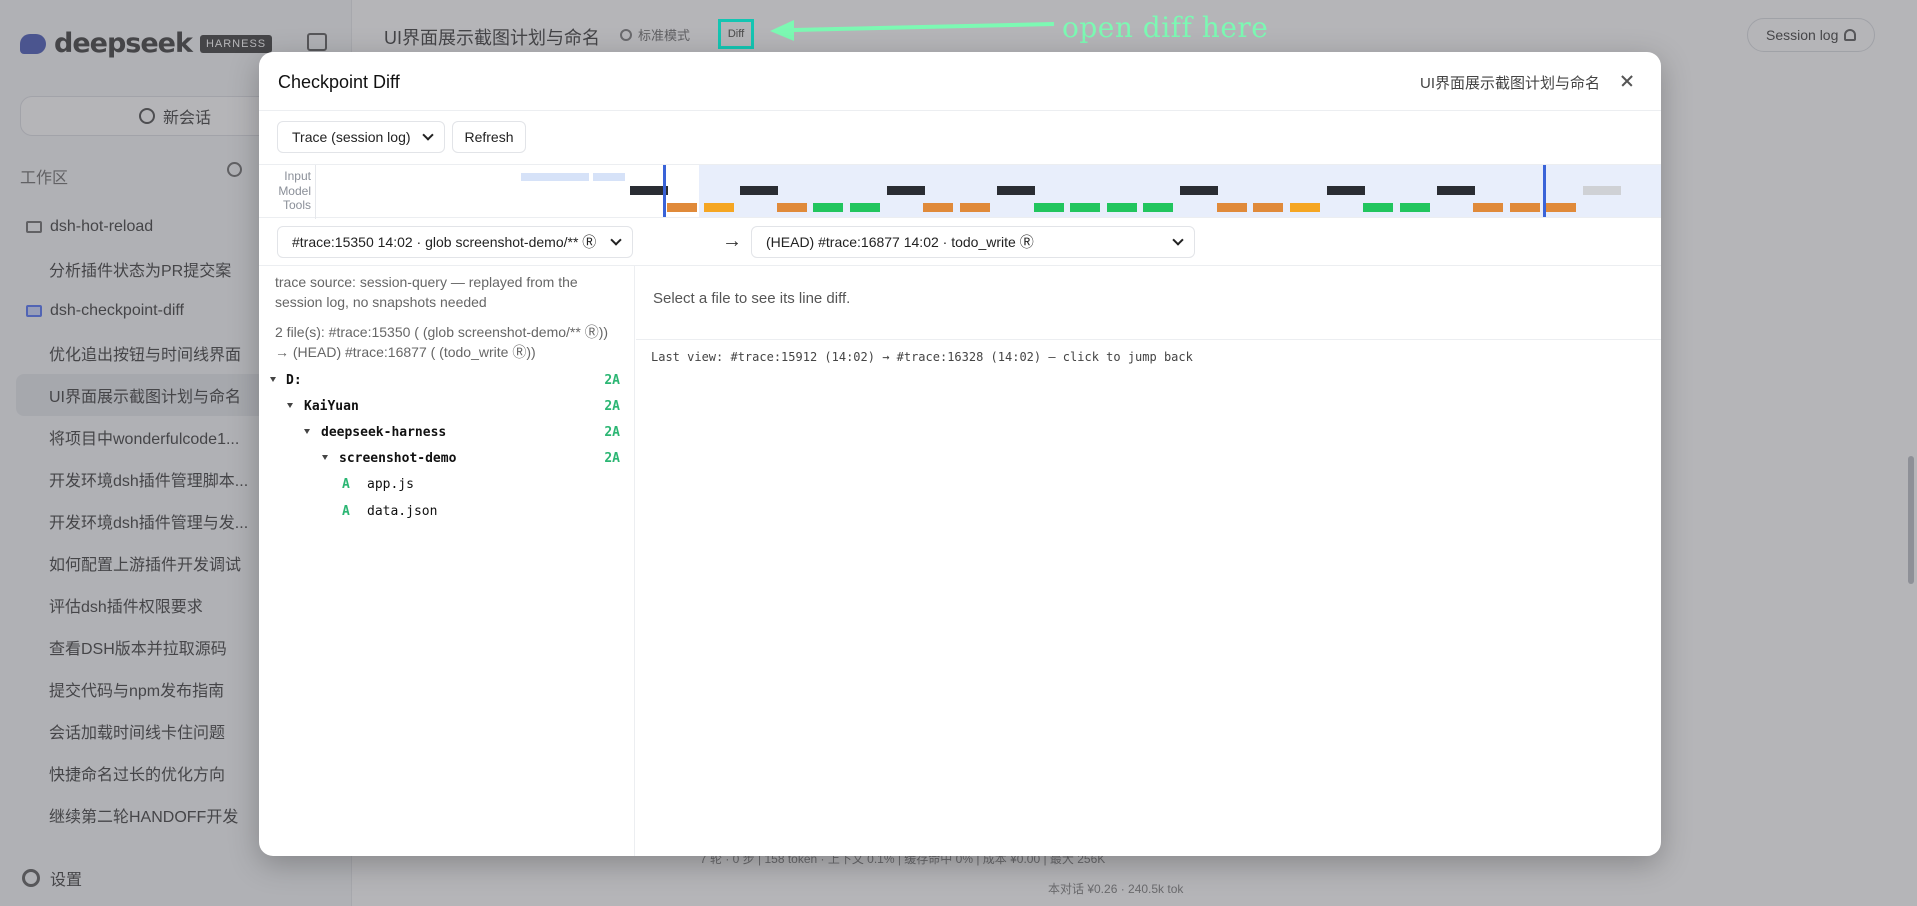  Describe the element at coordinates (1165, 27) in the screenshot. I see `annotation-label: open diff here` at that location.